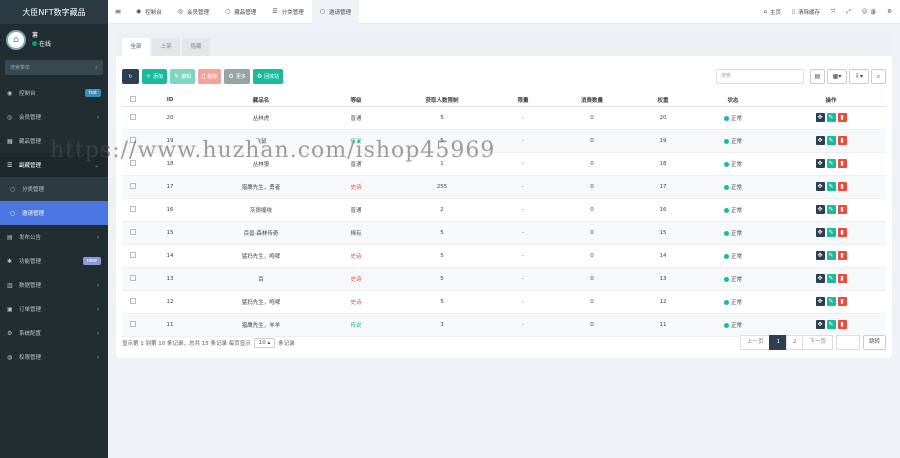 The width and height of the screenshot is (900, 458). What do you see at coordinates (54, 261) in the screenshot?
I see `sidebar-item-features: ✱ 功能管理 new` at bounding box center [54, 261].